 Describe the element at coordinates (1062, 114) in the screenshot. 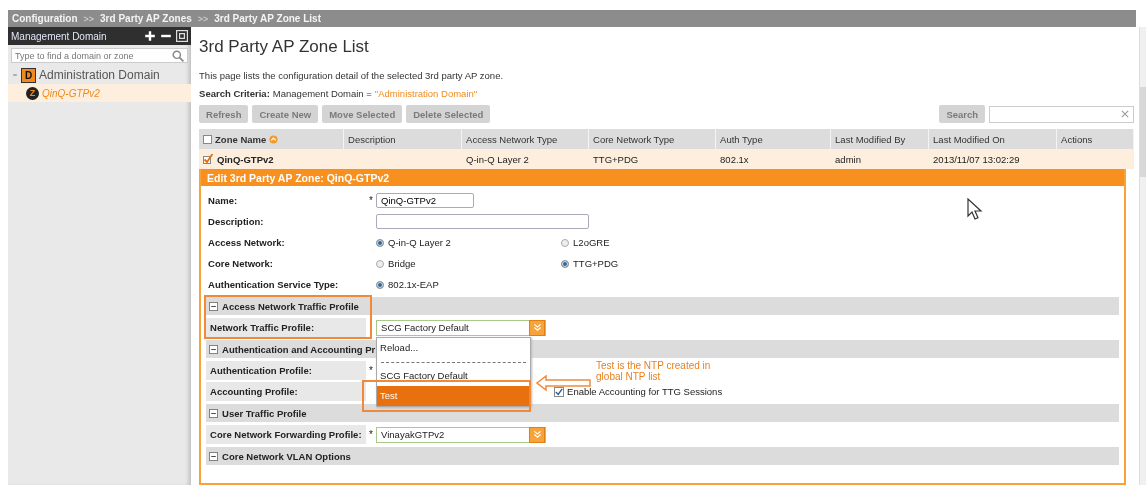

I see `search-field` at that location.